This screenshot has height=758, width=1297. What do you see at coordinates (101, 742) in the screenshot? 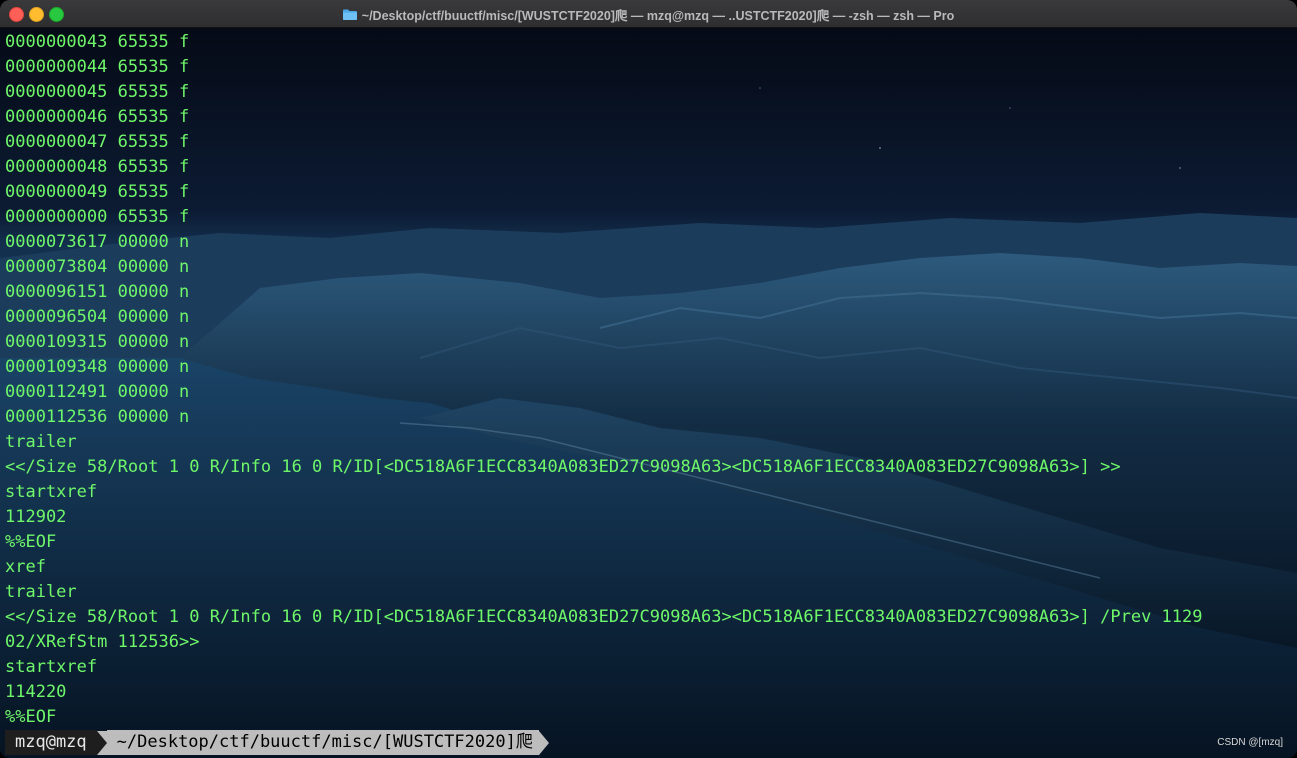
I see `prompt-separator-arrow` at bounding box center [101, 742].